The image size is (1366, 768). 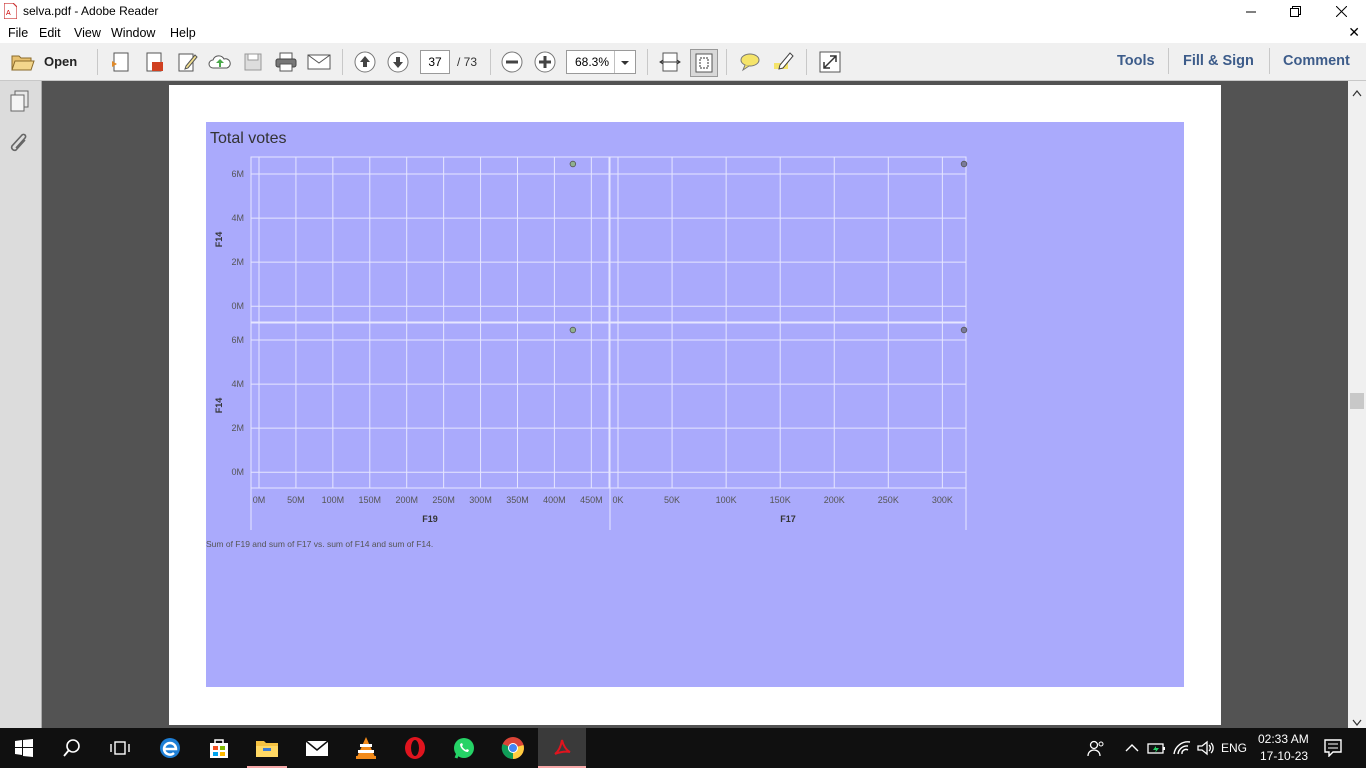 What do you see at coordinates (554, 500) in the screenshot?
I see `x-tick-label: 400M` at bounding box center [554, 500].